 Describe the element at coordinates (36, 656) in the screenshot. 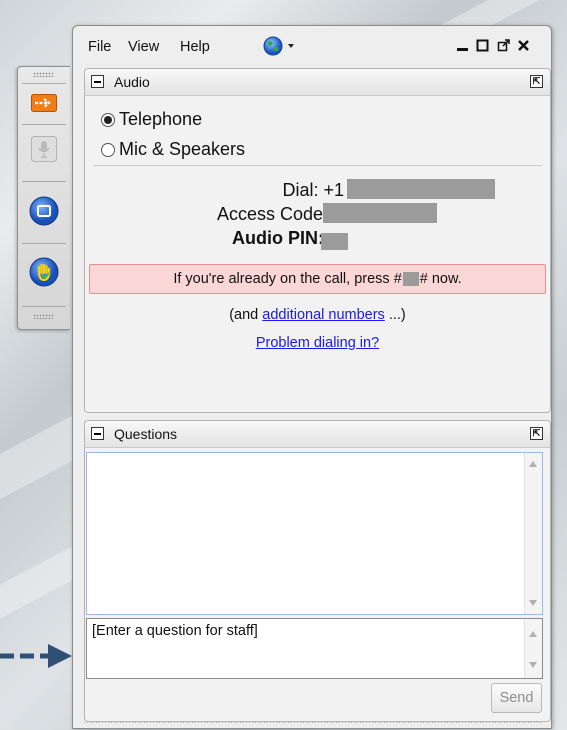

I see `annotation-arrow-icon` at that location.